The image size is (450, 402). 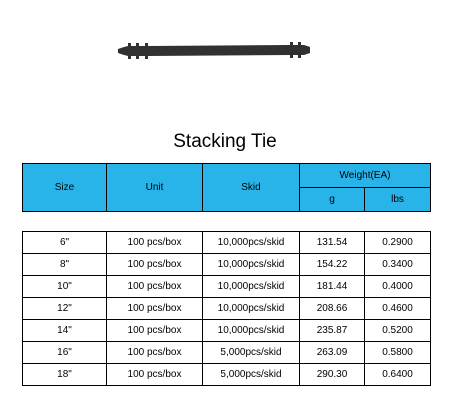 What do you see at coordinates (64, 286) in the screenshot?
I see `cell-size: 10"` at bounding box center [64, 286].